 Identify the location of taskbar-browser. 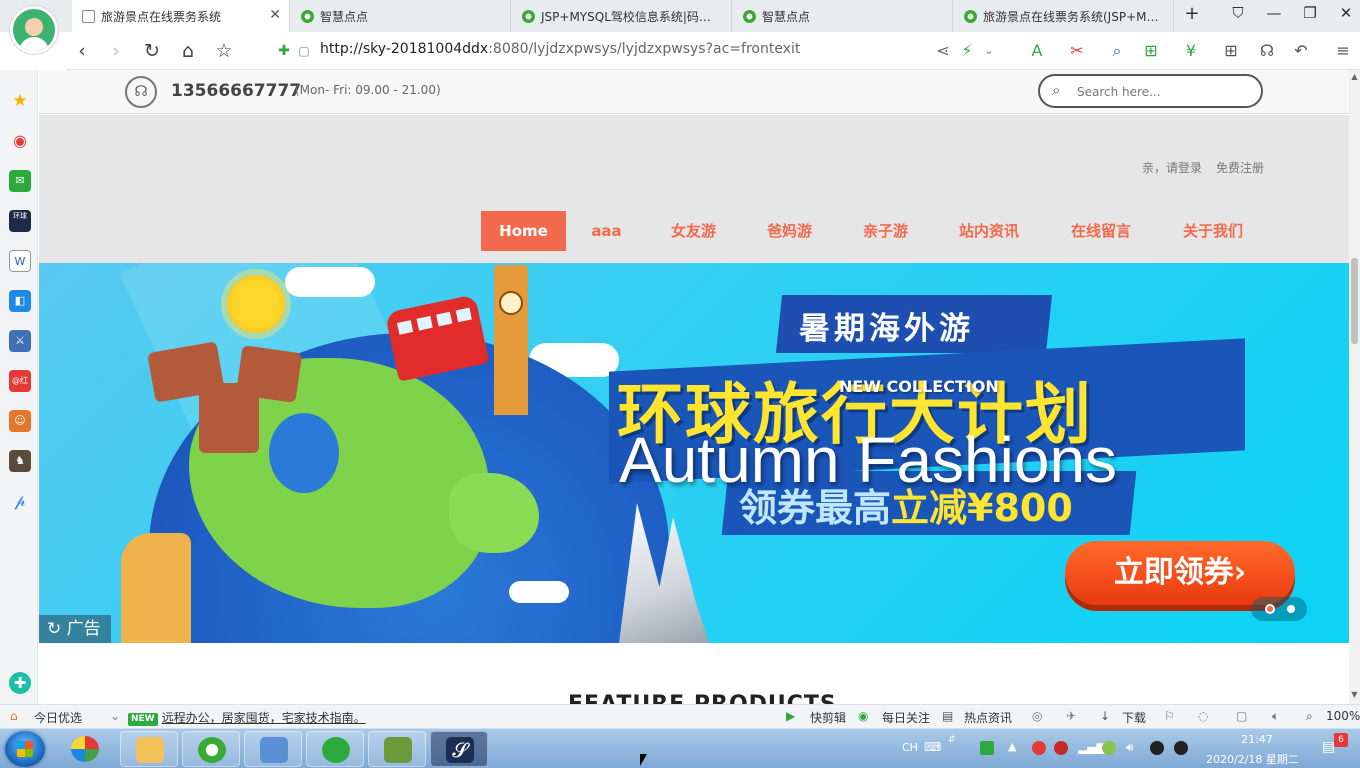
(211, 749).